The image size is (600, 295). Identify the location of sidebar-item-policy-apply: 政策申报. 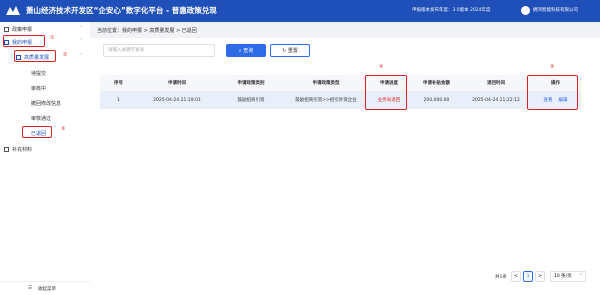
(18, 29).